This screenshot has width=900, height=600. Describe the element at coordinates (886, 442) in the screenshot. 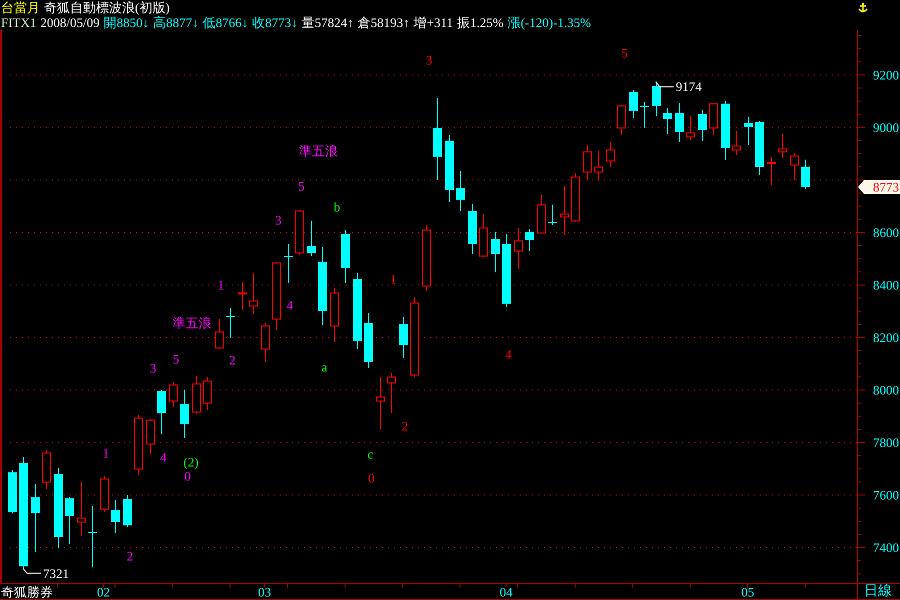

I see `price-axis-label: 7800` at that location.